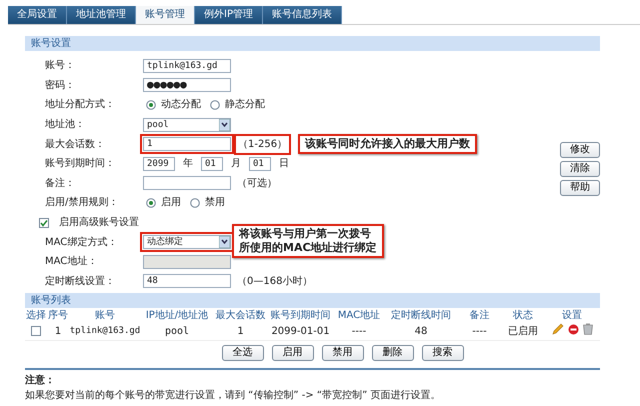  I want to click on pencil-icon, so click(558, 329).